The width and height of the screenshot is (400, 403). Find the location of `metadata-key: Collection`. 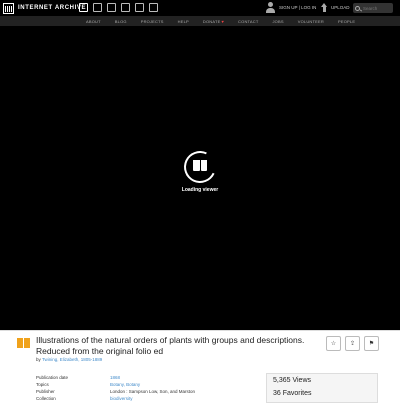

metadata-key: Collection is located at coordinates (46, 398).